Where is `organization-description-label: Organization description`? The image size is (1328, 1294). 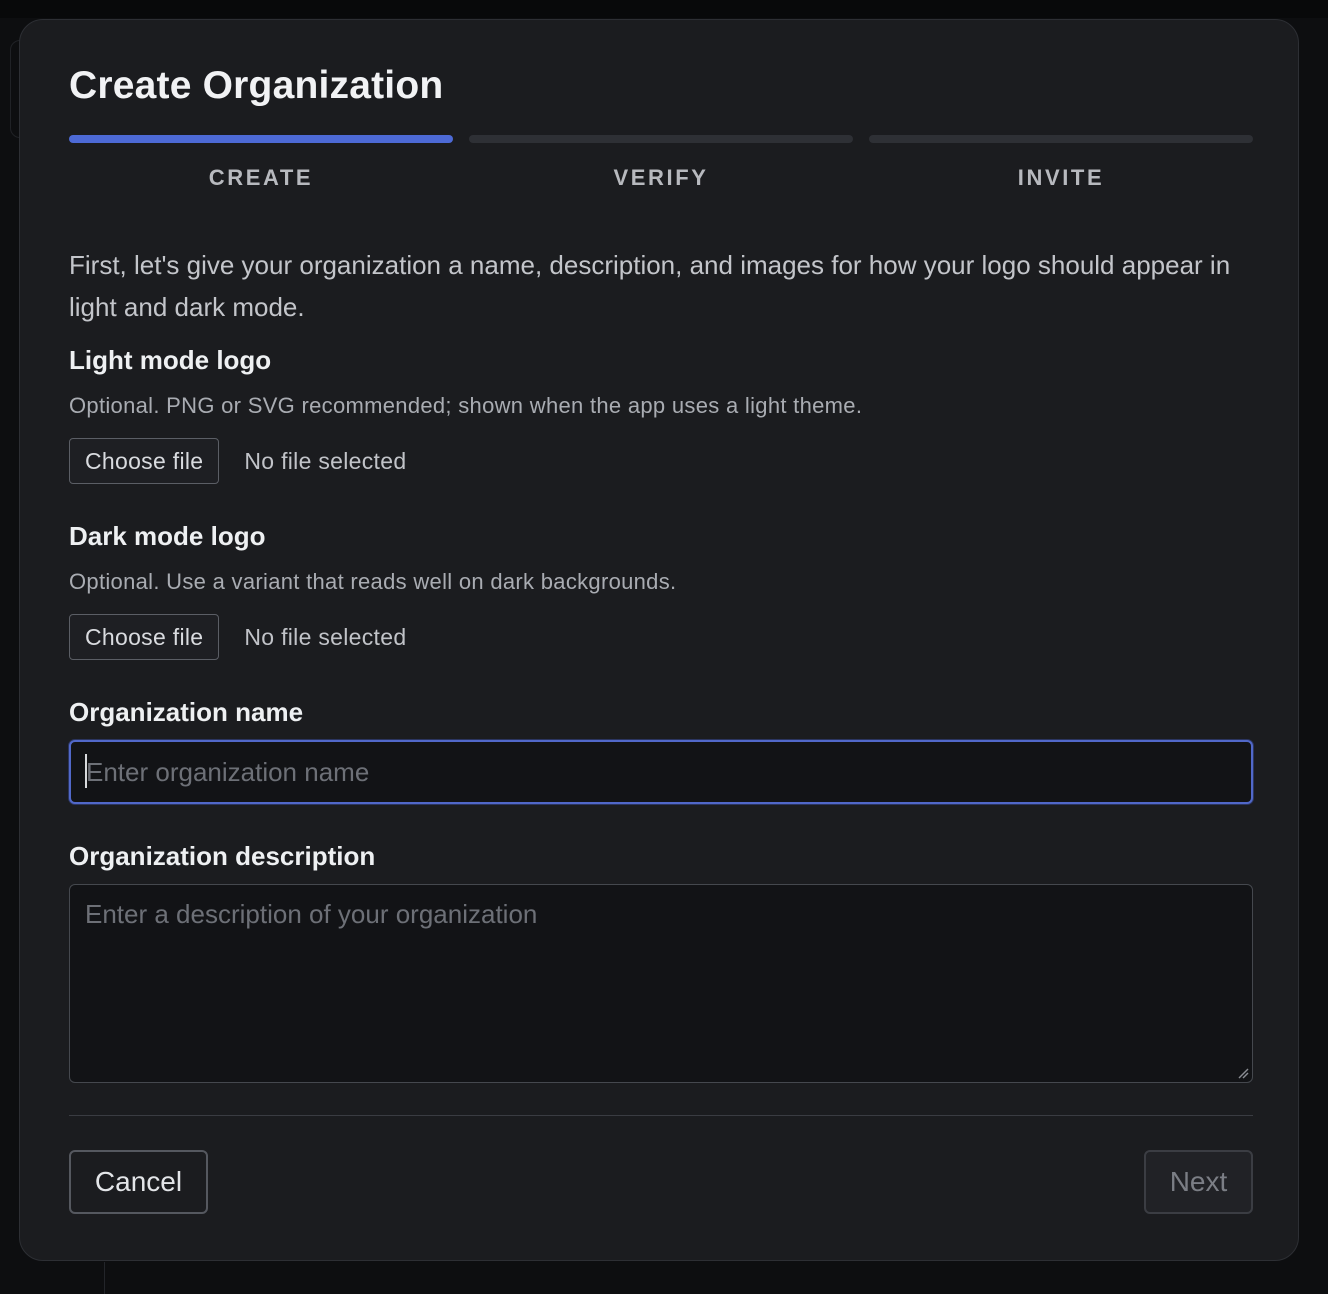
organization-description-label: Organization description is located at coordinates (222, 856).